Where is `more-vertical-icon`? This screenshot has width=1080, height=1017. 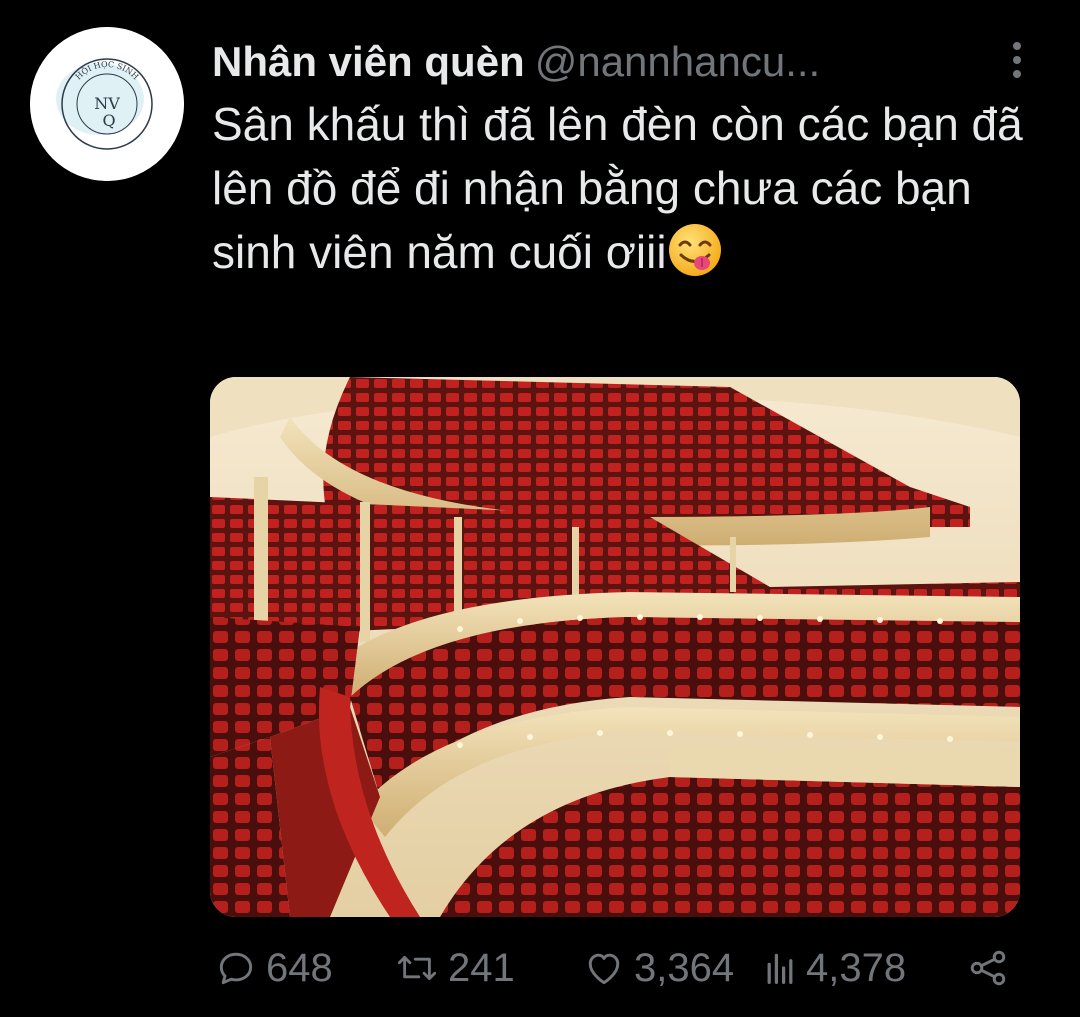
more-vertical-icon is located at coordinates (1017, 46).